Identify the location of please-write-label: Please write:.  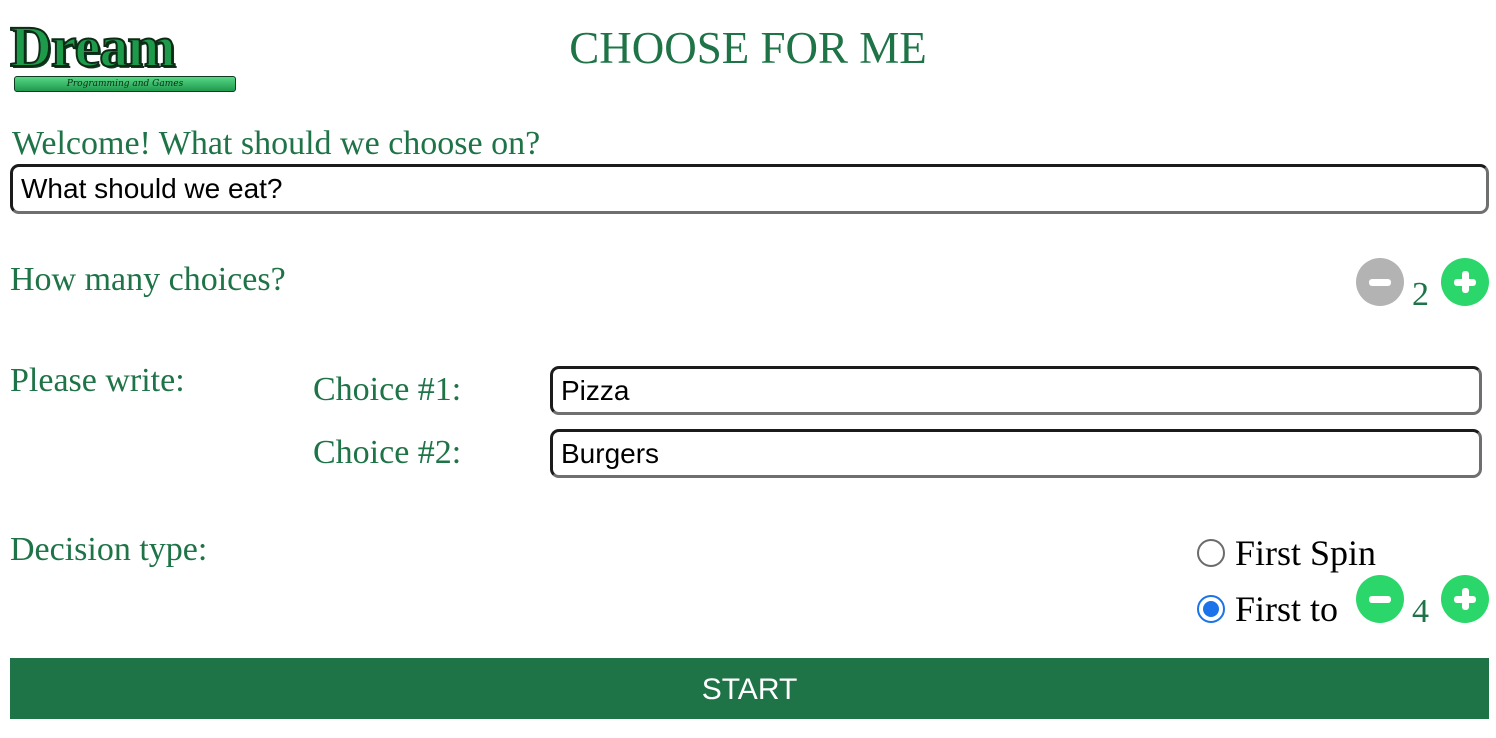
(97, 380).